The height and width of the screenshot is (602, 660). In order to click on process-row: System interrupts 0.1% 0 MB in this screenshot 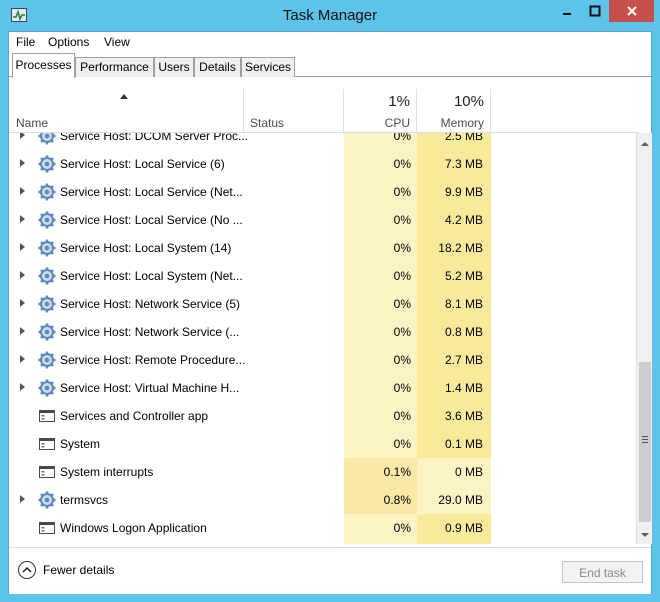, I will do `click(322, 472)`.